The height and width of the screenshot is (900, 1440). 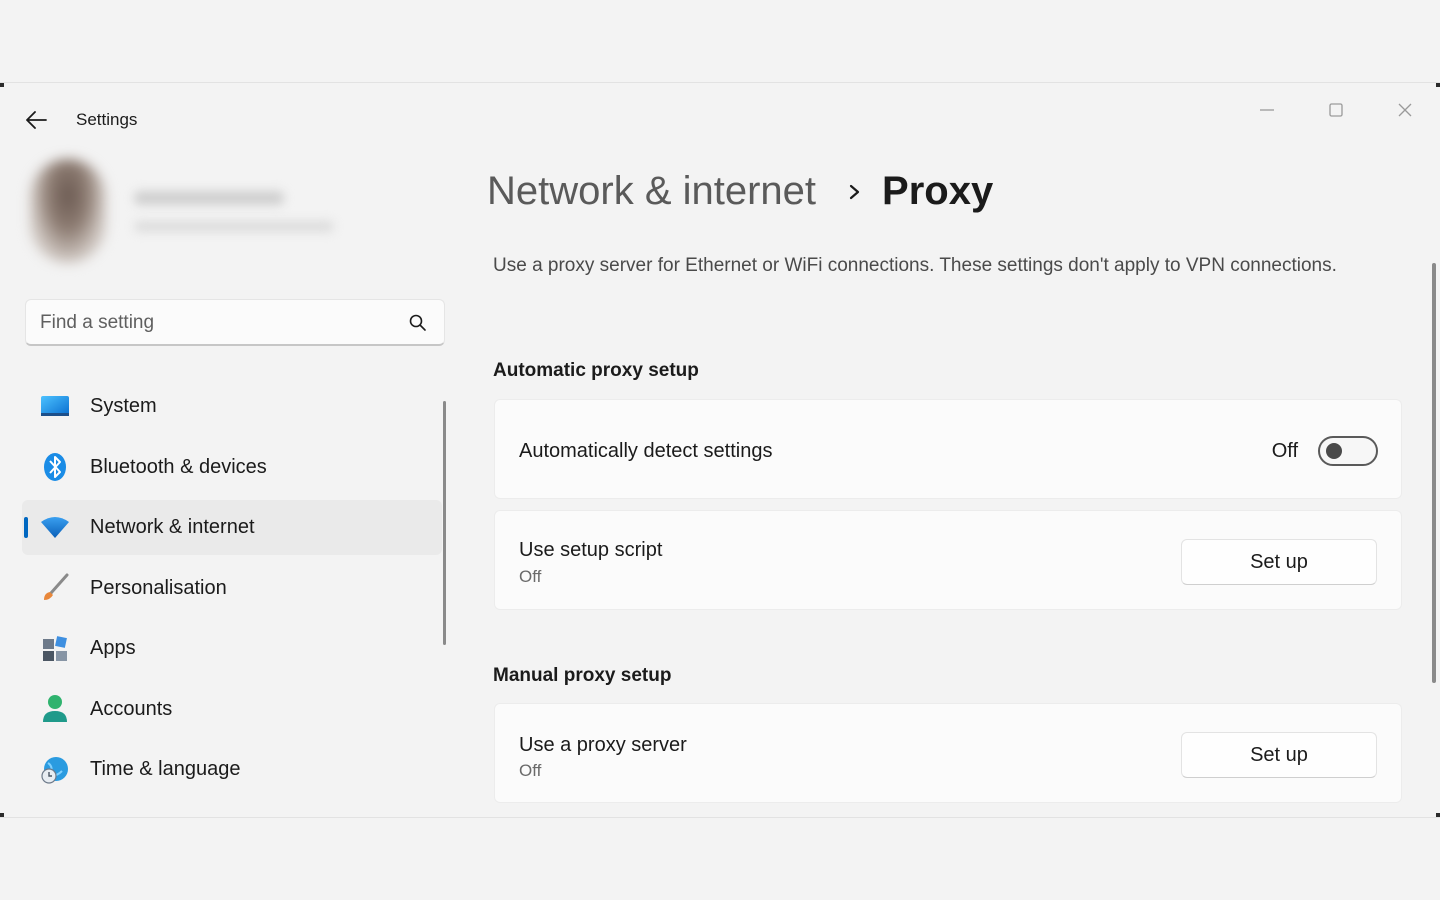 I want to click on proxy-server-setup-button: Set up, so click(x=1279, y=755).